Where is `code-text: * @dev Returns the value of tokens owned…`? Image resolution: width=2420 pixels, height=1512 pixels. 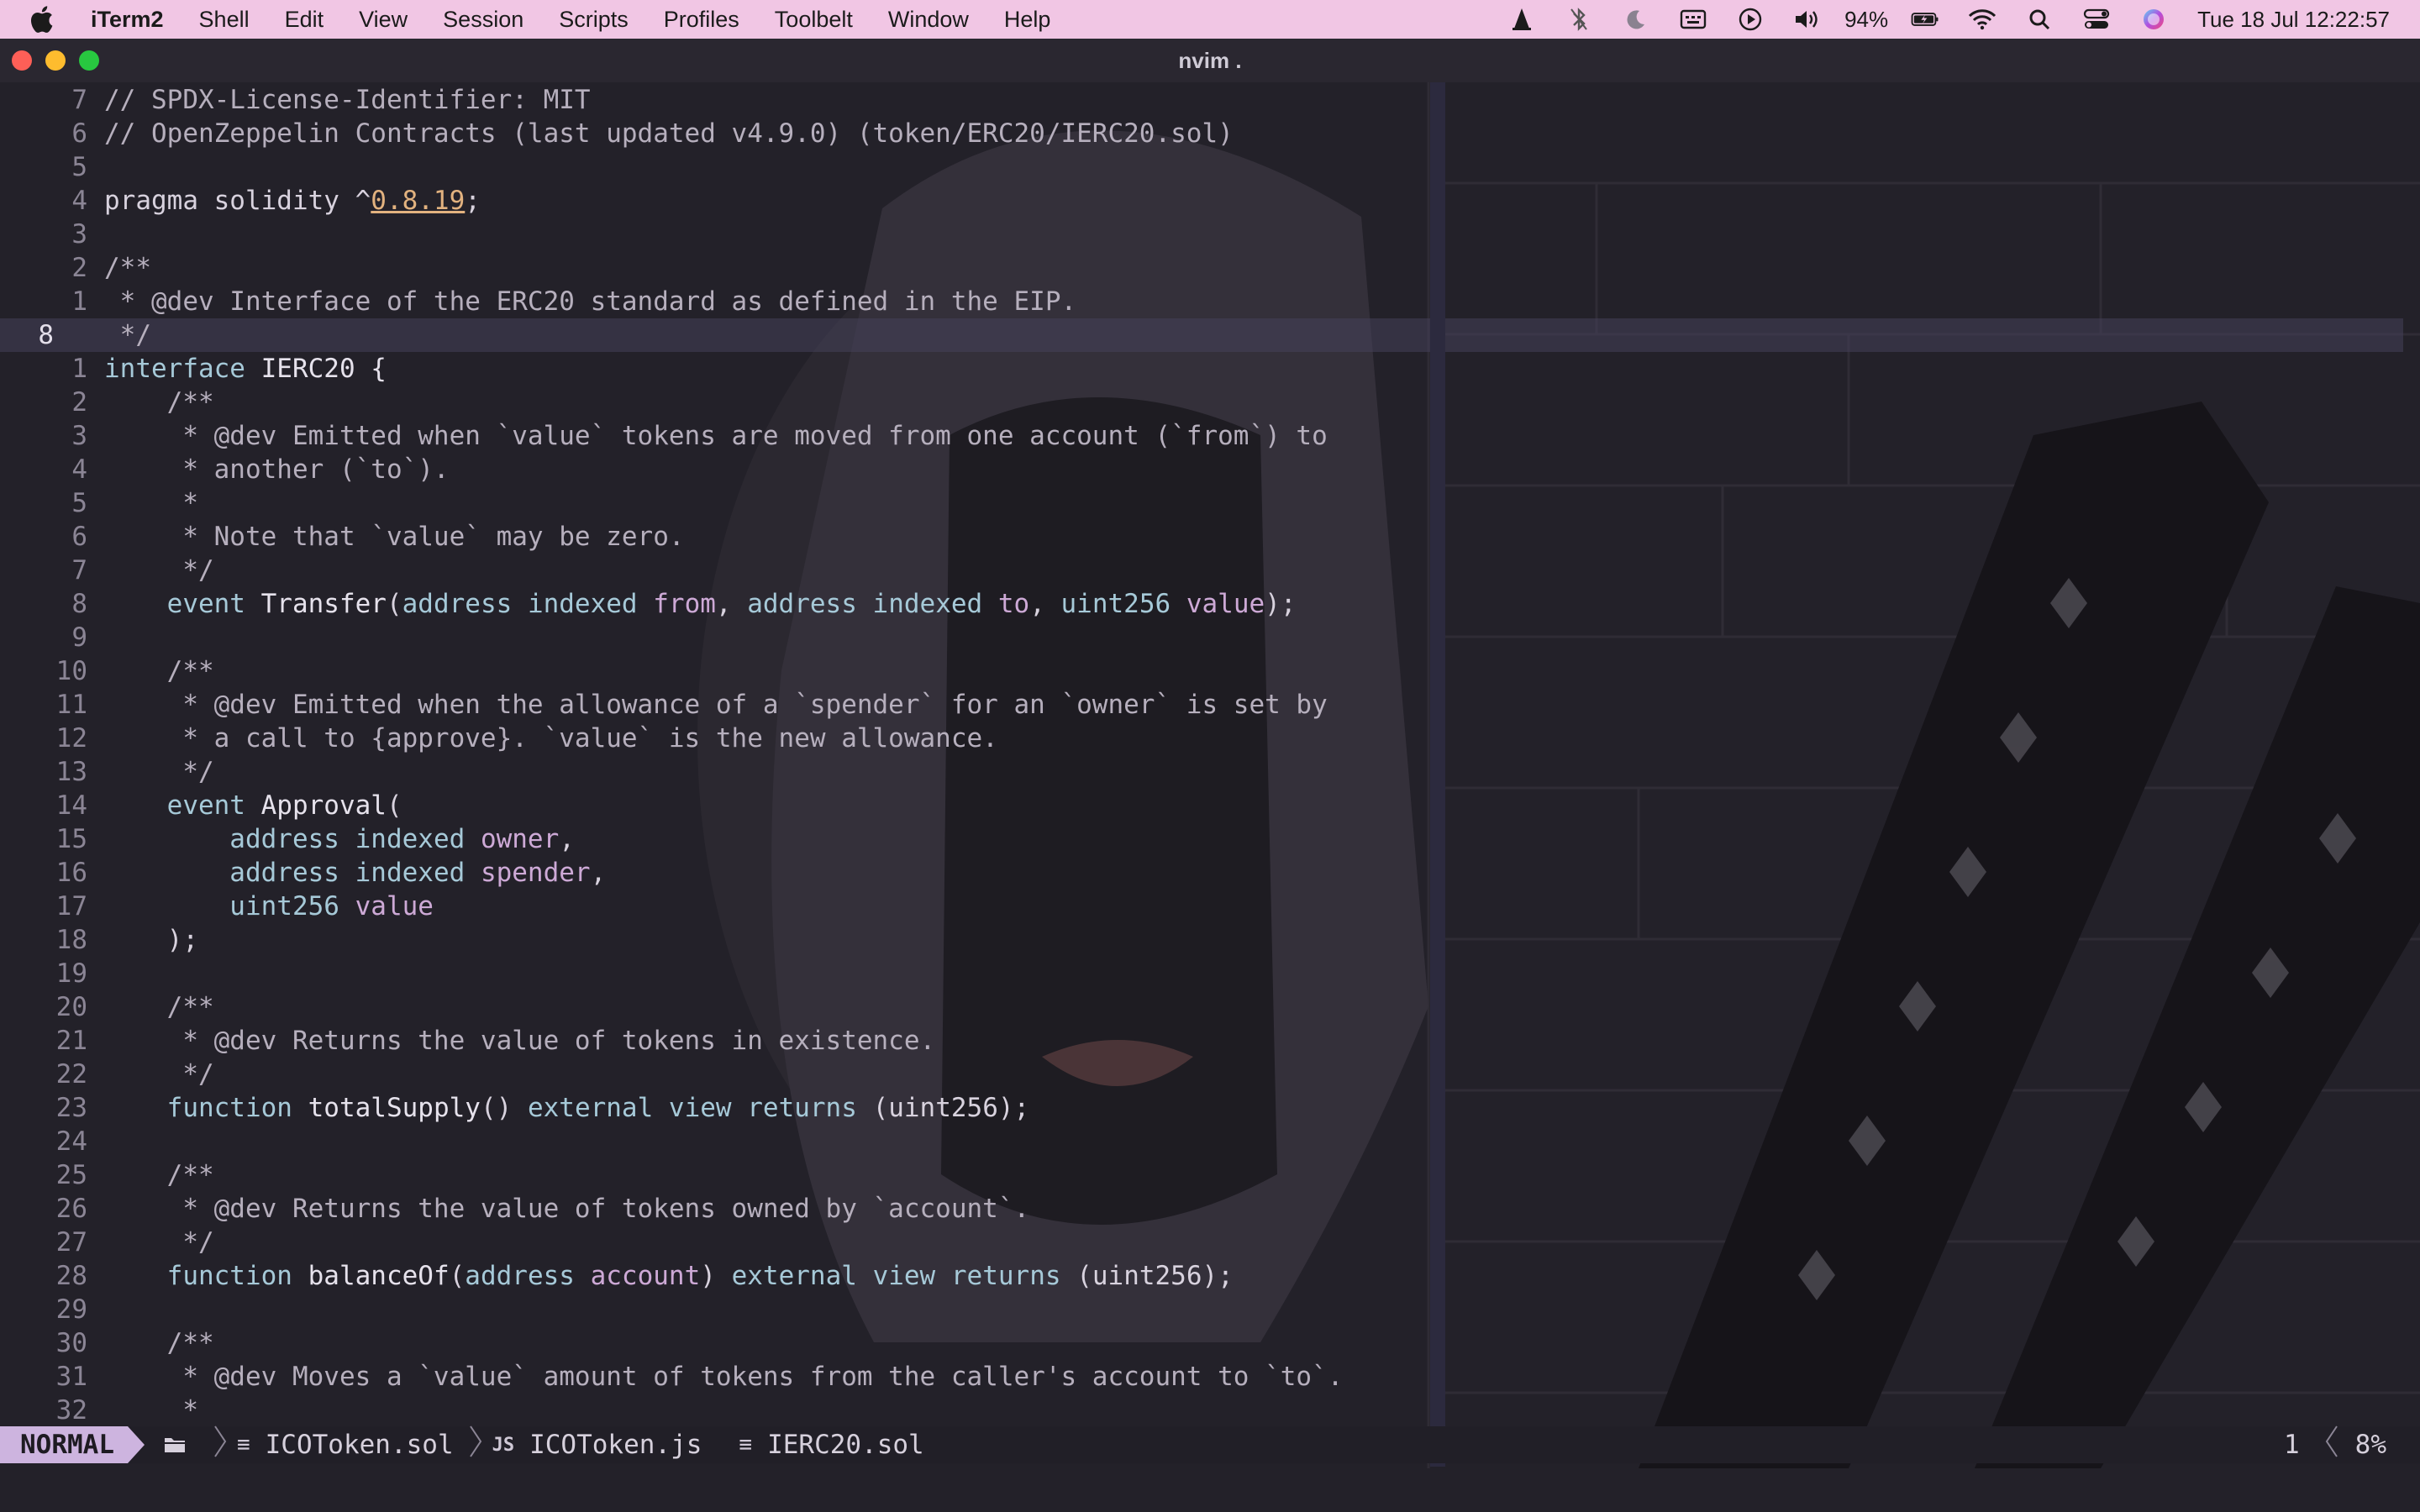 code-text: * @dev Returns the value of tokens owned… is located at coordinates (567, 1209).